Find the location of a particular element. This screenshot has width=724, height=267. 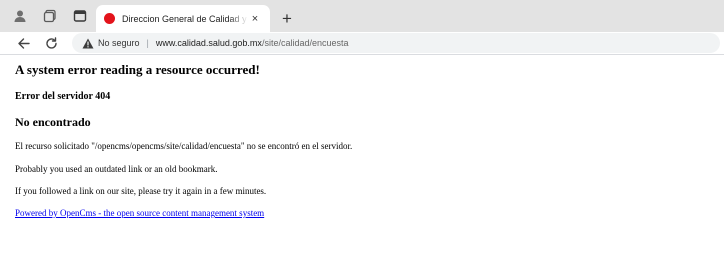

not-found-heading: No encontrado is located at coordinates (53, 122).